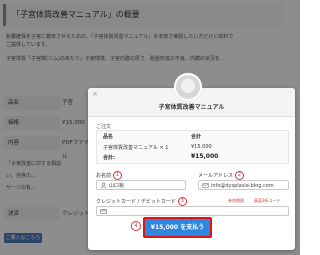 The width and height of the screenshot is (320, 255). I want to click on column-header-item: 品名, so click(108, 137).